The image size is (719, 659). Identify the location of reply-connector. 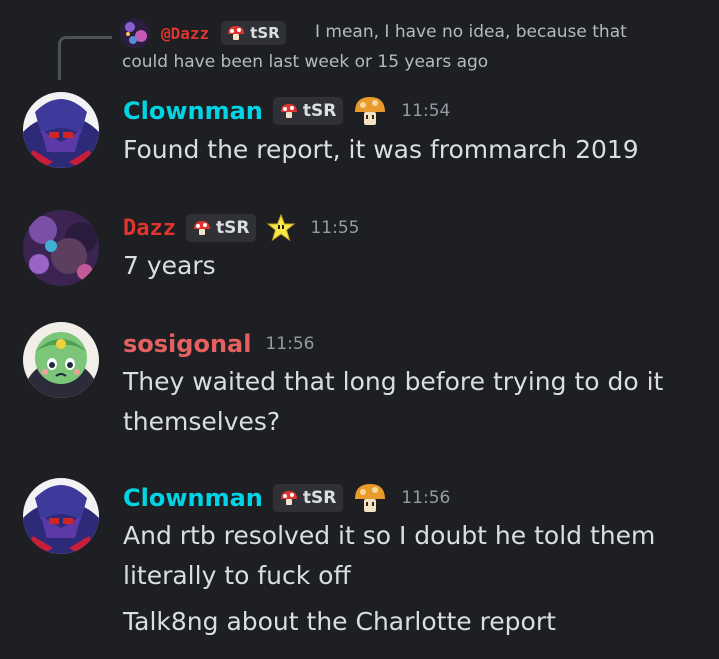
(85, 58).